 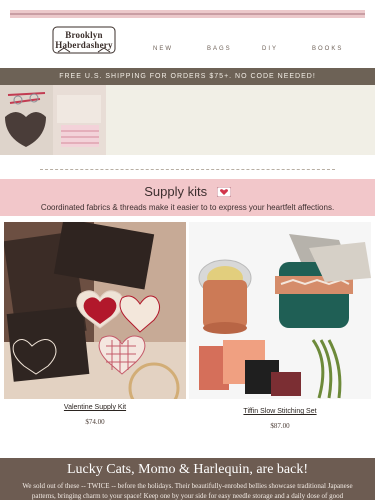 I want to click on hero-image-fabrics, so click(x=79, y=120).